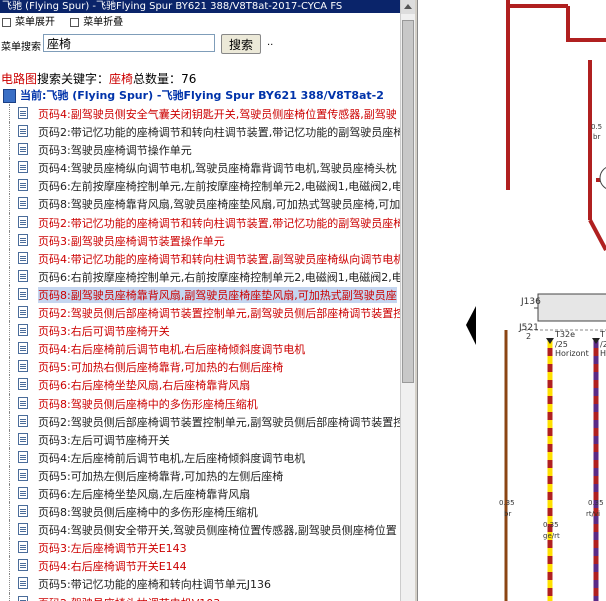  Describe the element at coordinates (603, 344) in the screenshot. I see `t-right-pin-label: /2` at that location.